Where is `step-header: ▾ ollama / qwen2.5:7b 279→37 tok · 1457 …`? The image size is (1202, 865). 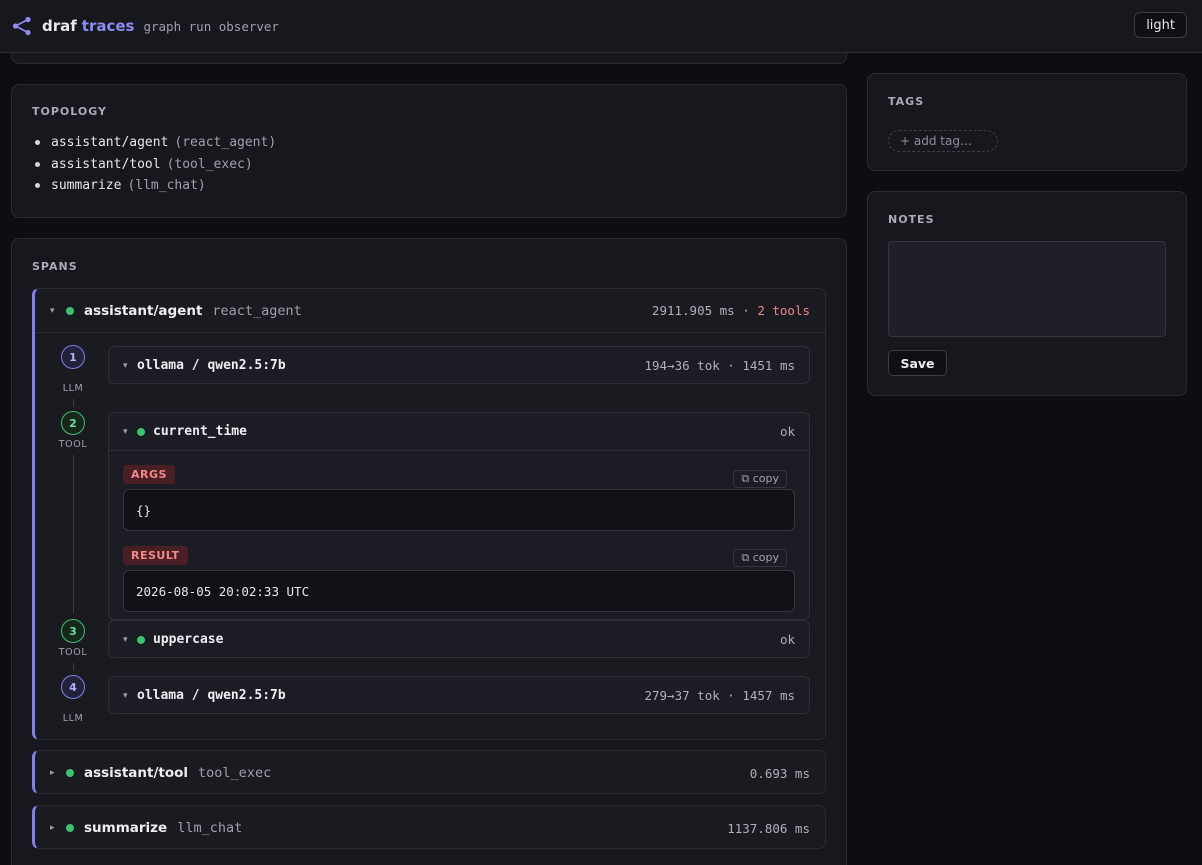 step-header: ▾ ollama / qwen2.5:7b 279→37 tok · 1457 … is located at coordinates (459, 695).